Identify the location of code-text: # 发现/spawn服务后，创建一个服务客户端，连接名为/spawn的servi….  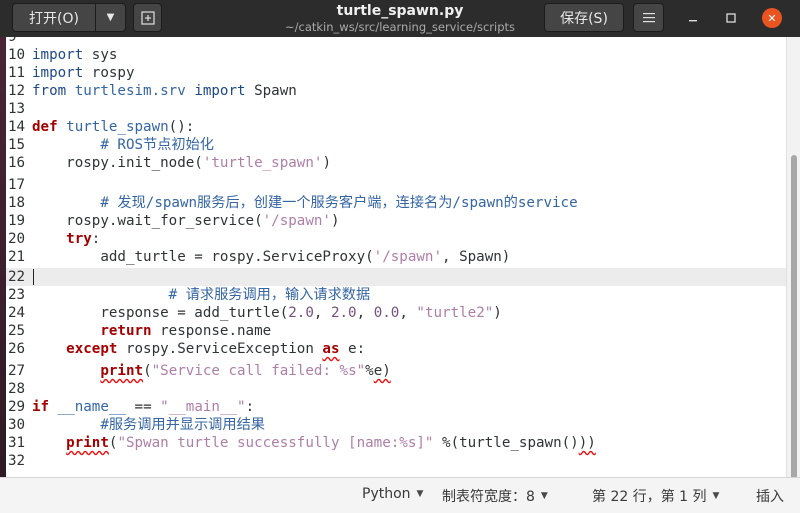
(304, 203).